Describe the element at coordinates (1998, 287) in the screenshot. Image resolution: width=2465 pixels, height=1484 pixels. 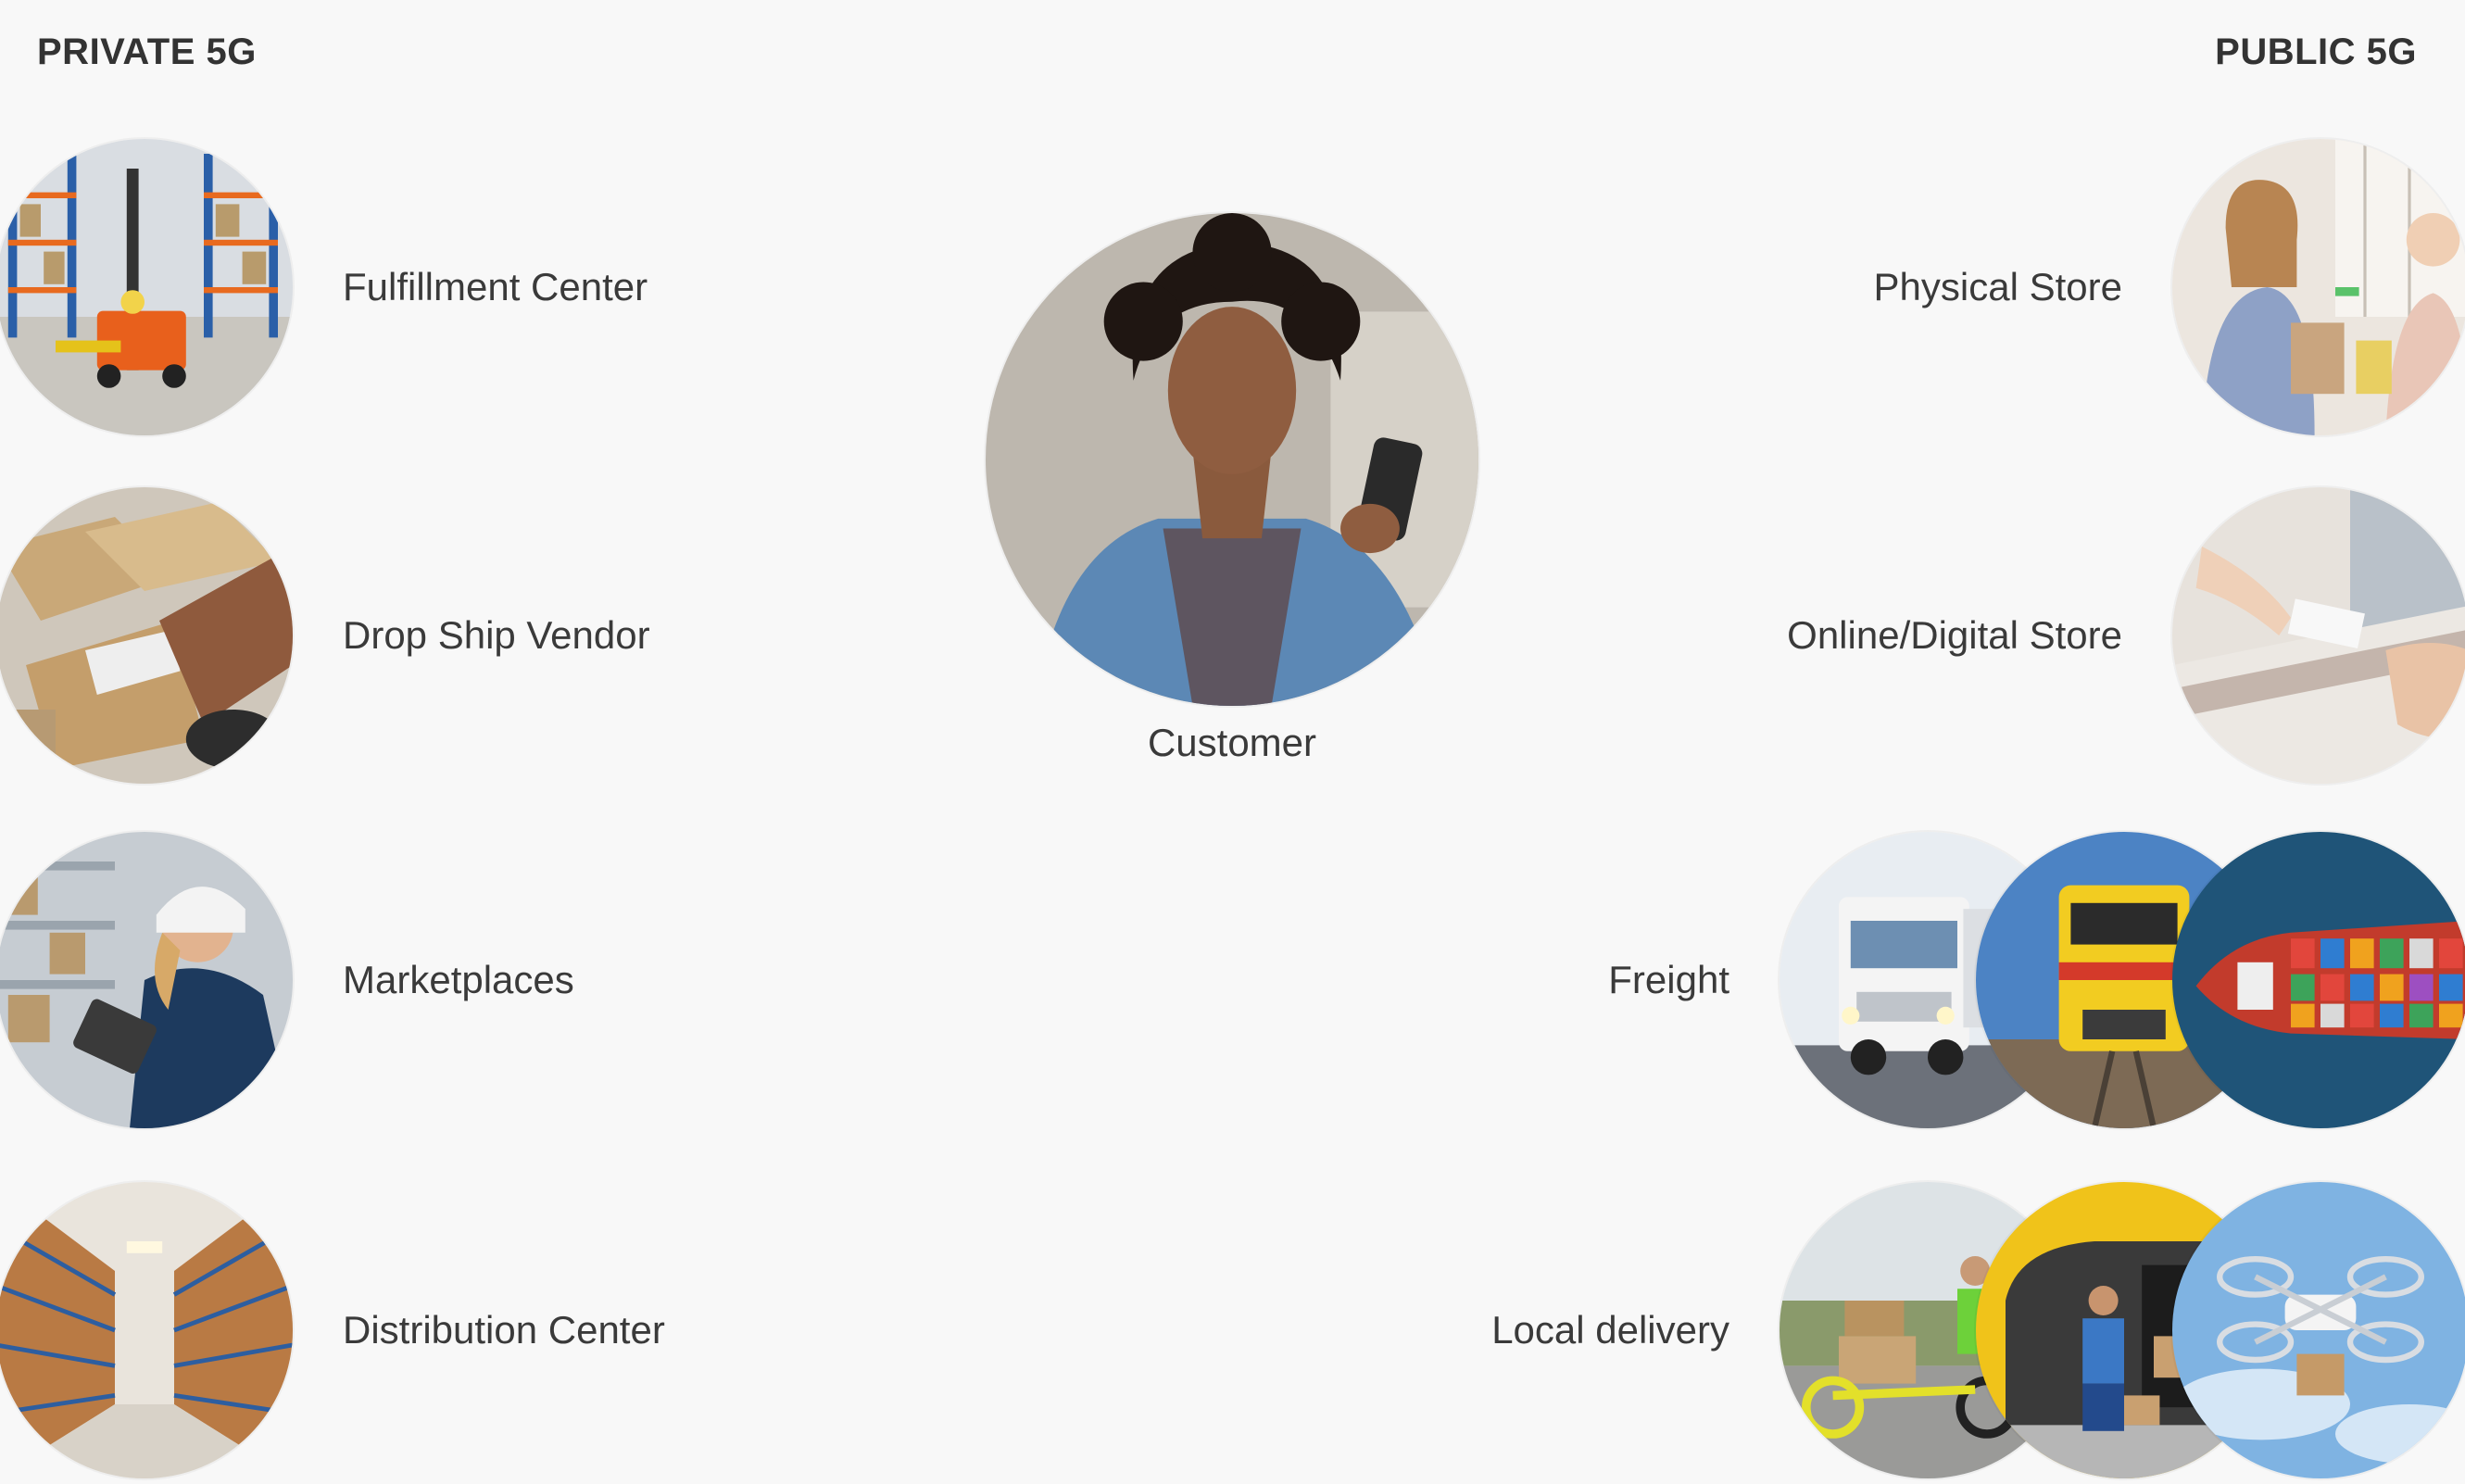
I see `physical-store-label: Physical Store` at that location.